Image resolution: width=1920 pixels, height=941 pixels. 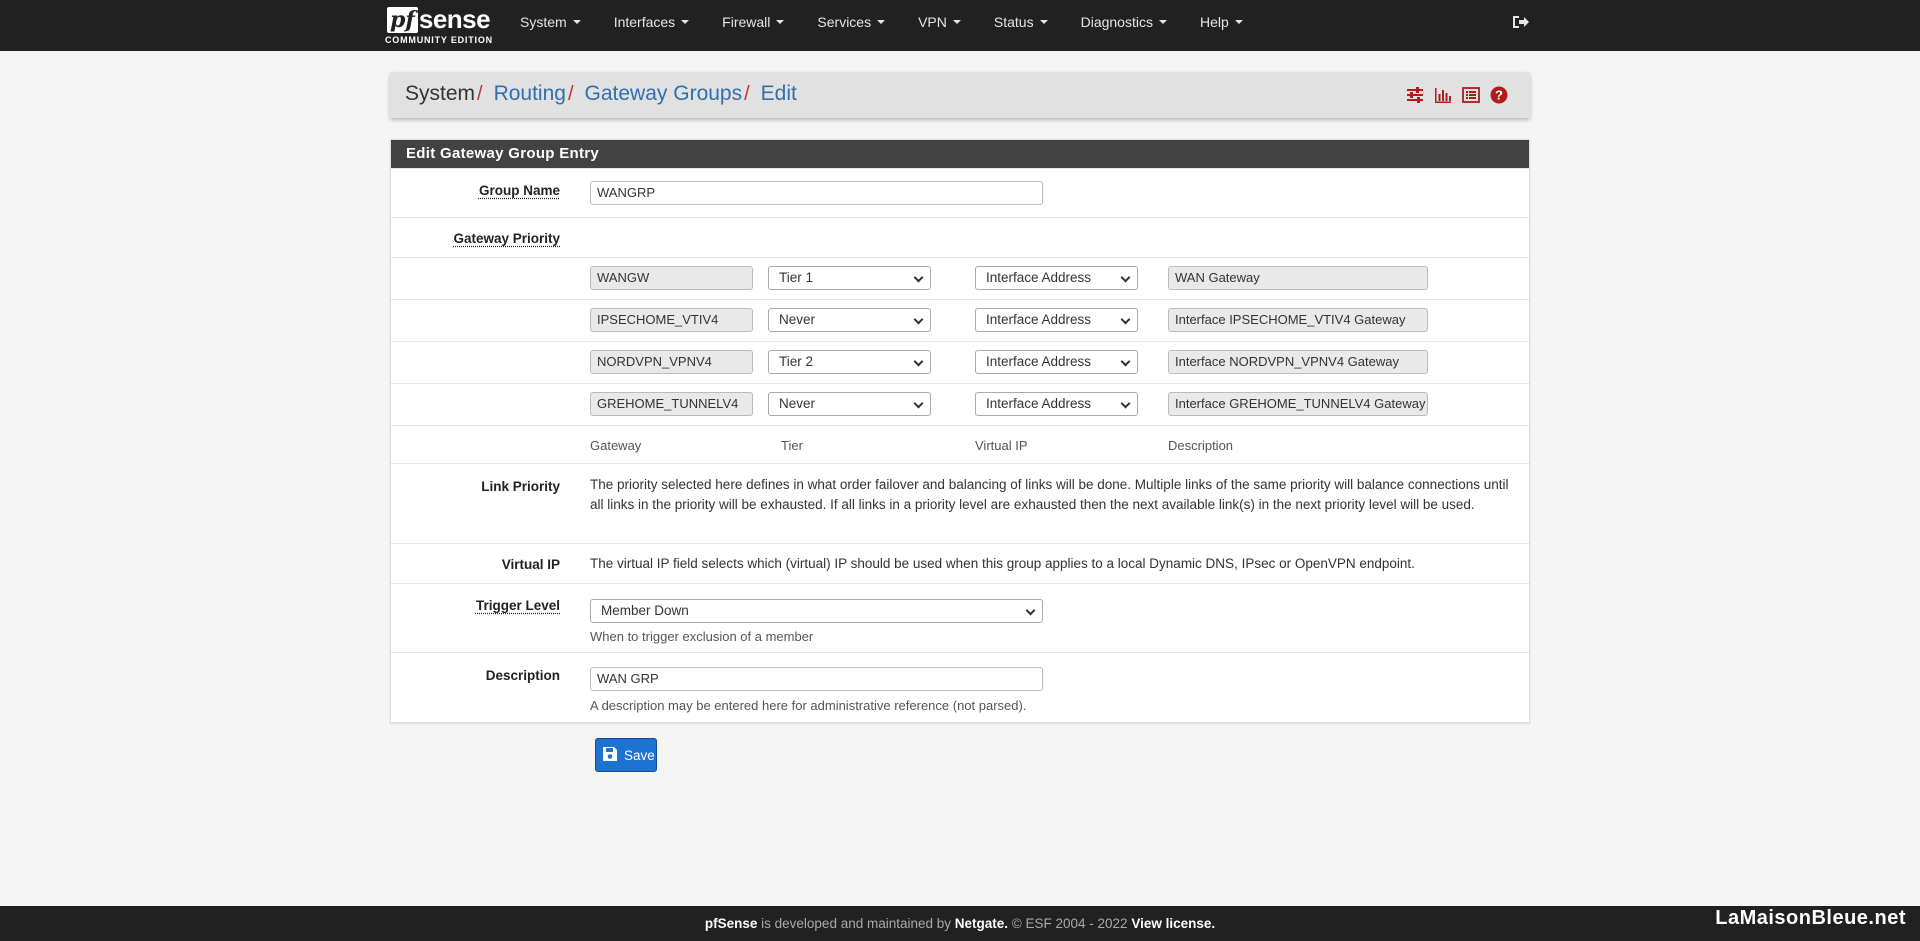 I want to click on row-group-name: Group Name WANGRP, so click(x=960, y=192).